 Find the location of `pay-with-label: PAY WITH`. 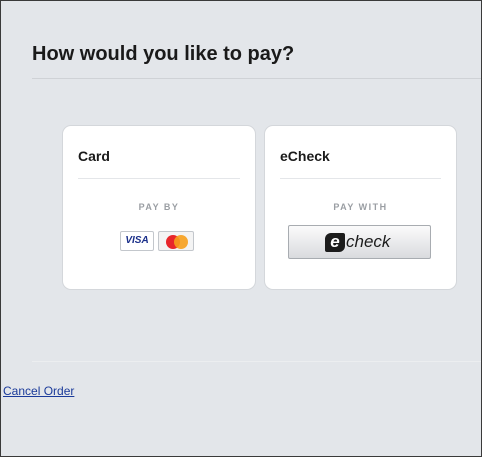

pay-with-label: PAY WITH is located at coordinates (360, 207).